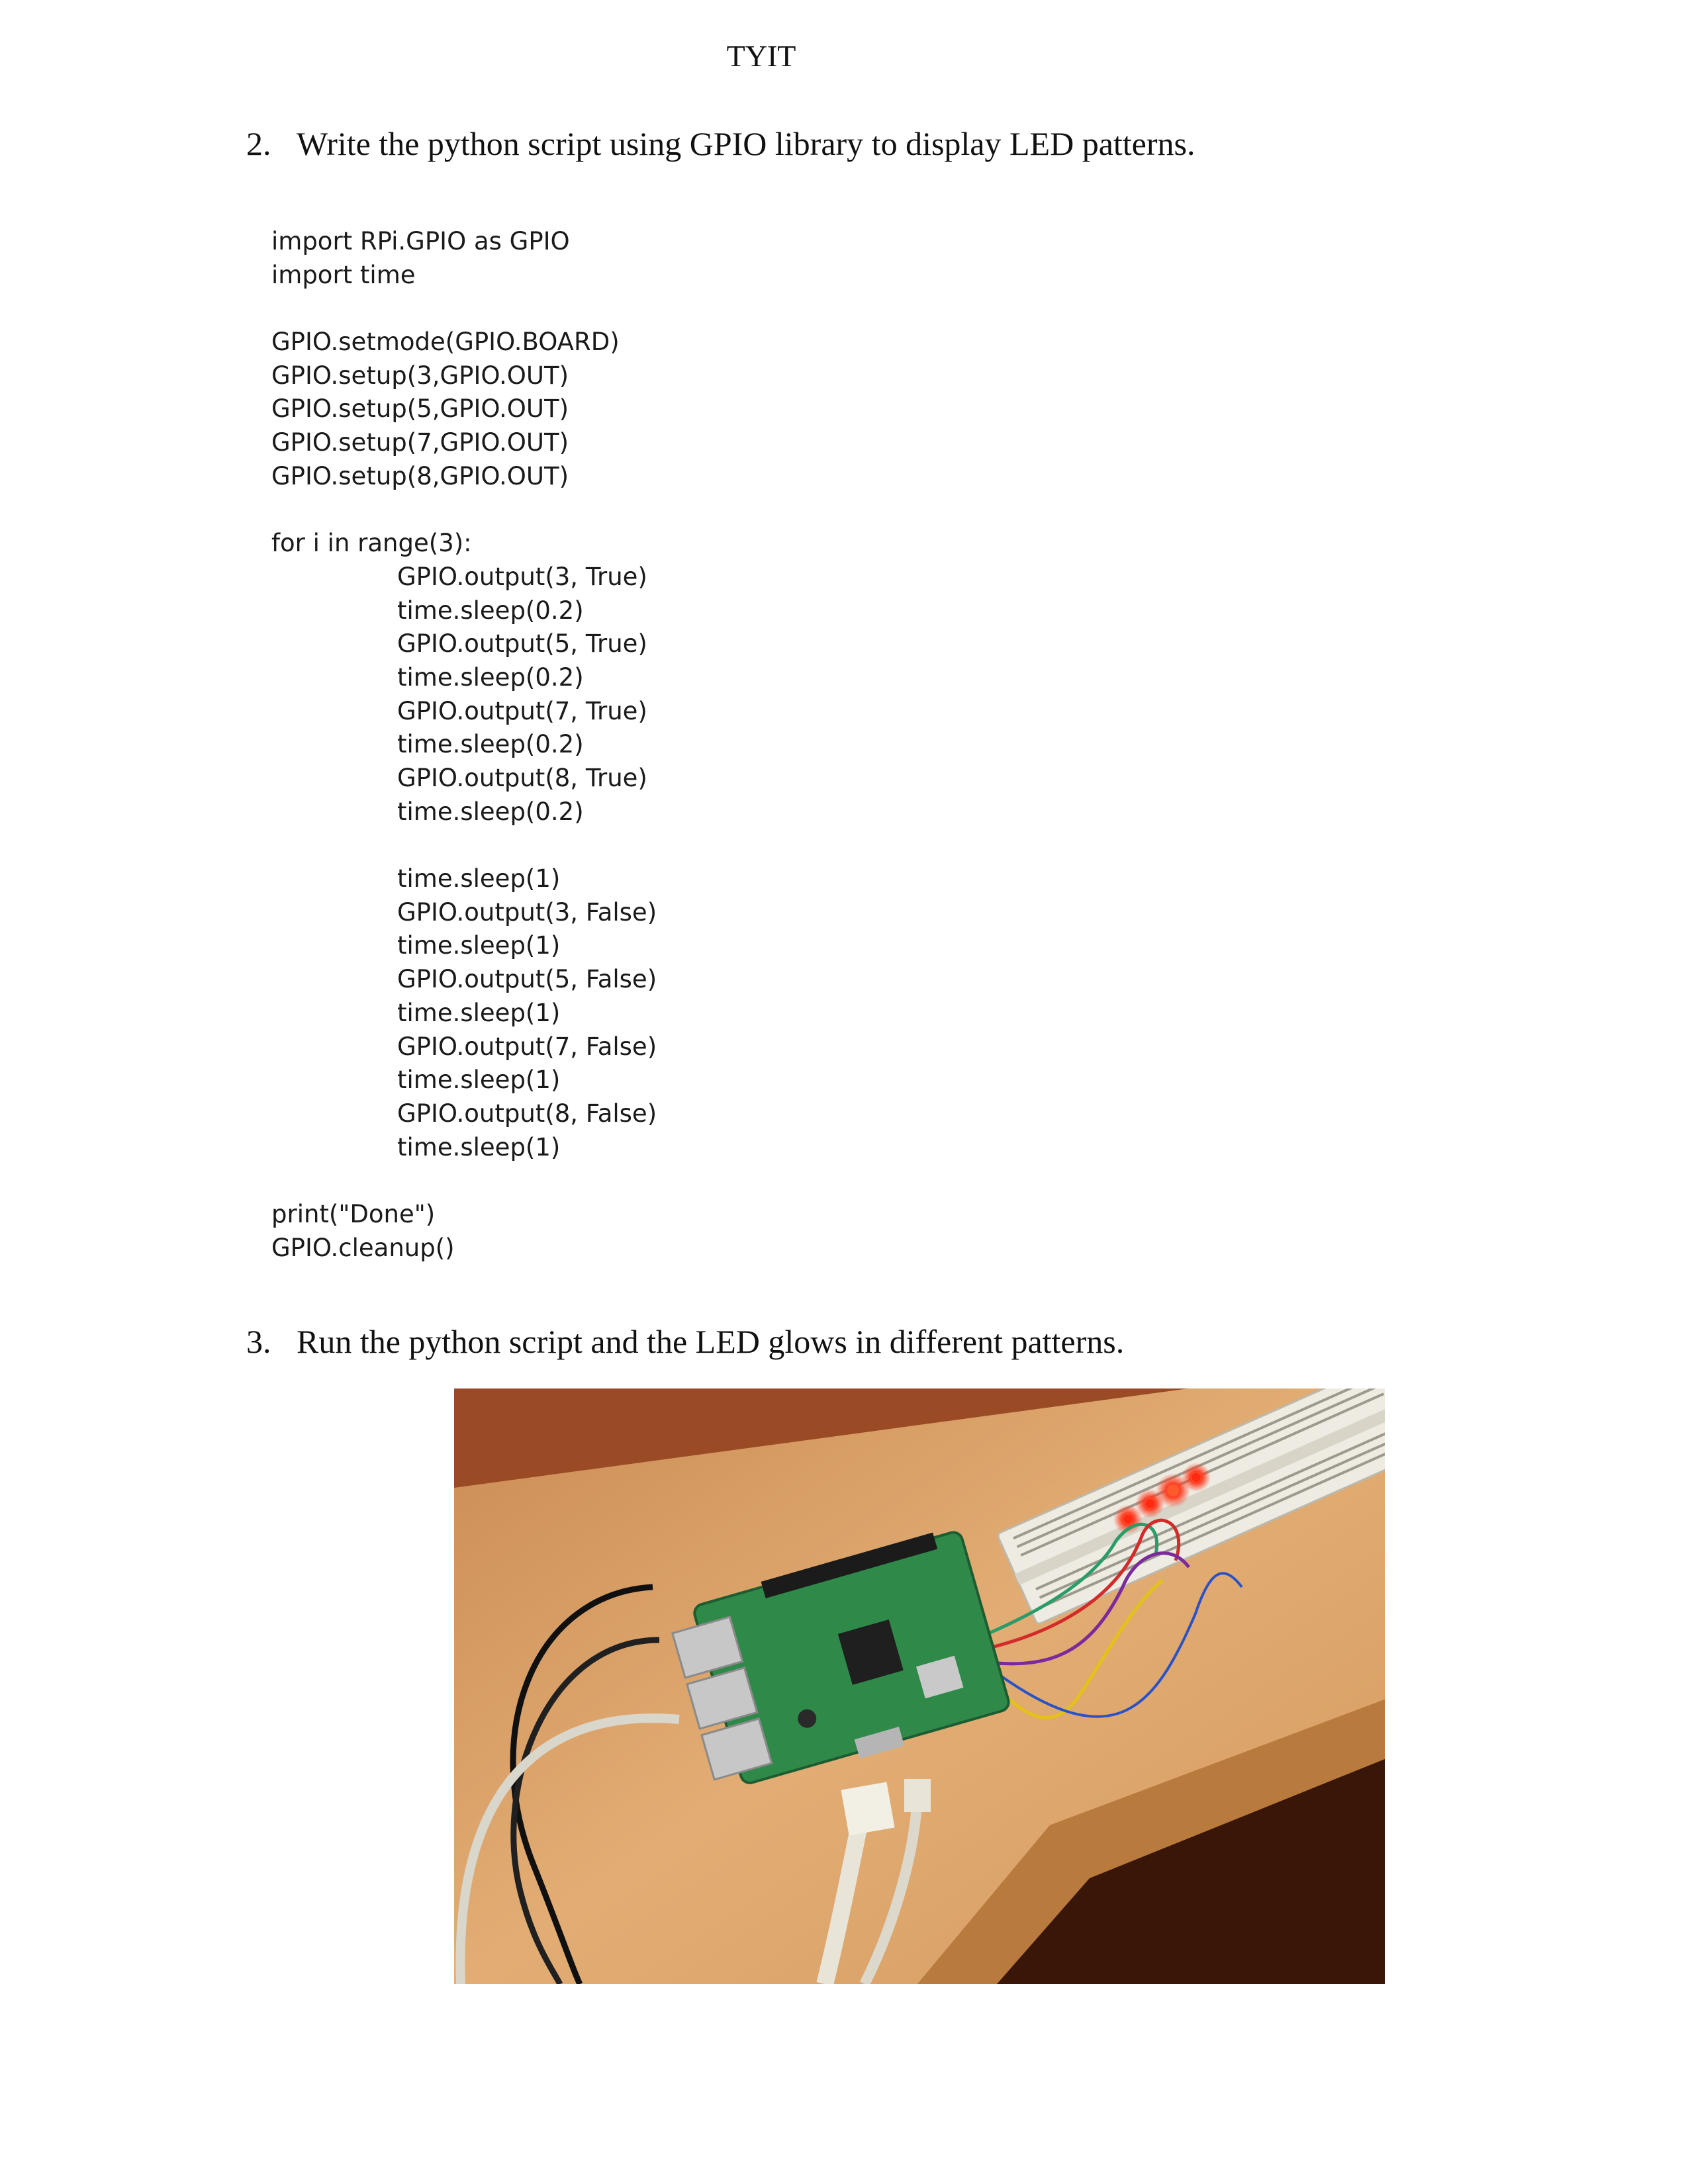  Describe the element at coordinates (258, 1341) in the screenshot. I see `step-3-number: 3.` at that location.